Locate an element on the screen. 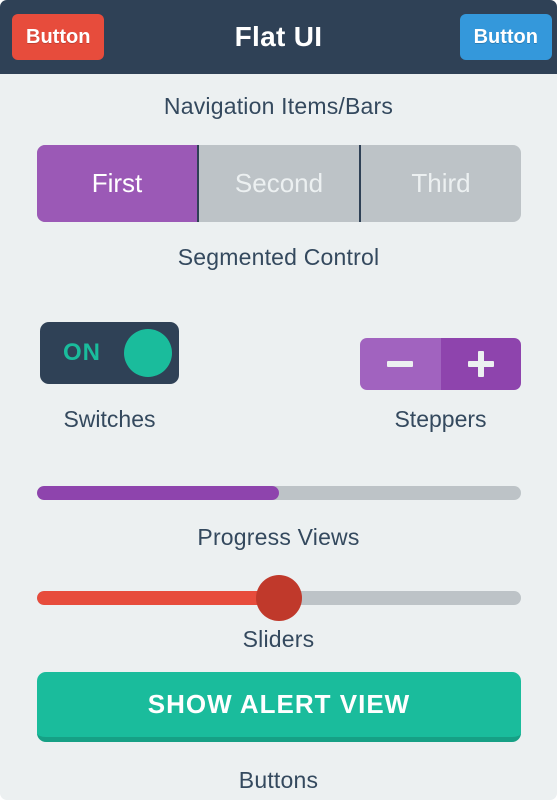 The width and height of the screenshot is (557, 800). segment-second: Second is located at coordinates (278, 183).